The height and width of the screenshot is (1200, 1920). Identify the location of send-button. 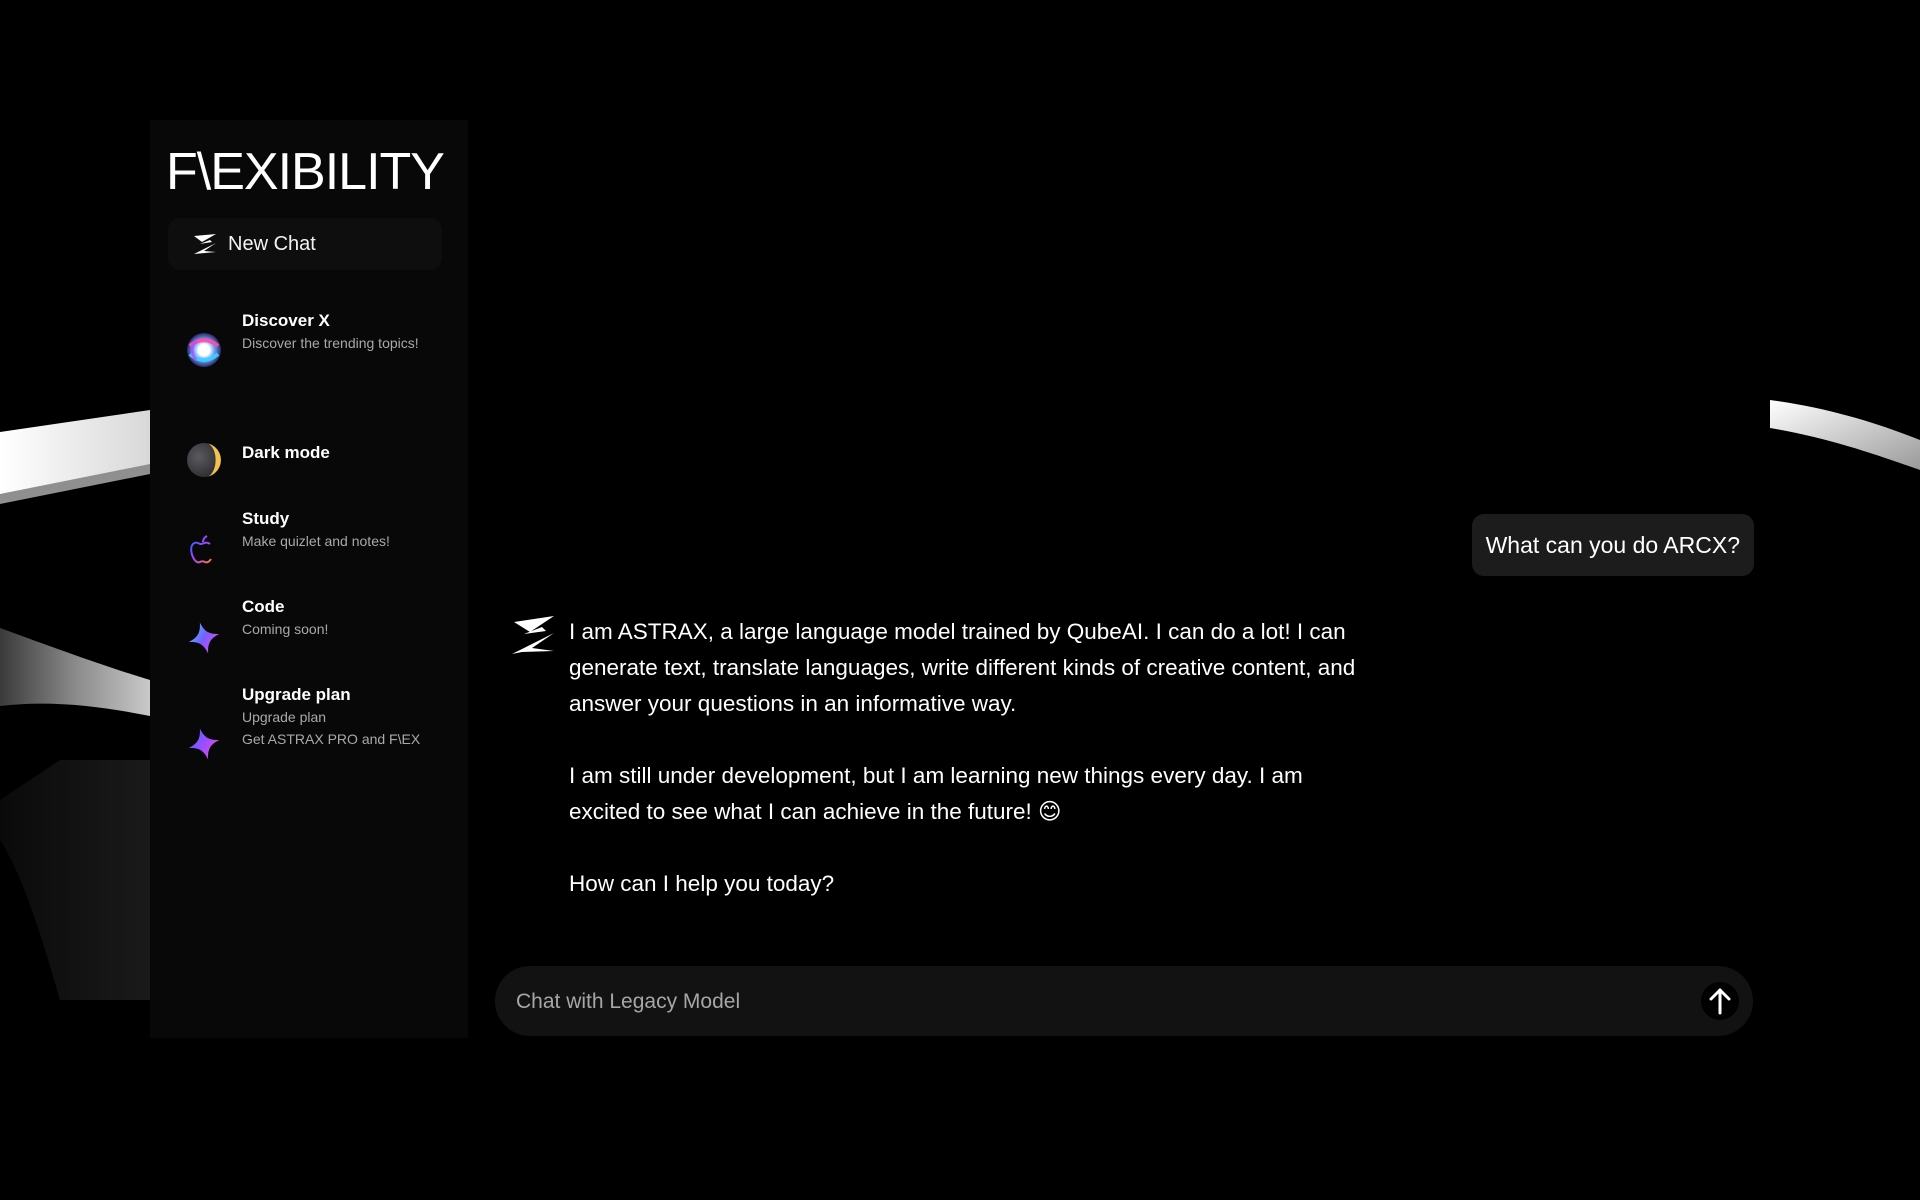
(1720, 1001).